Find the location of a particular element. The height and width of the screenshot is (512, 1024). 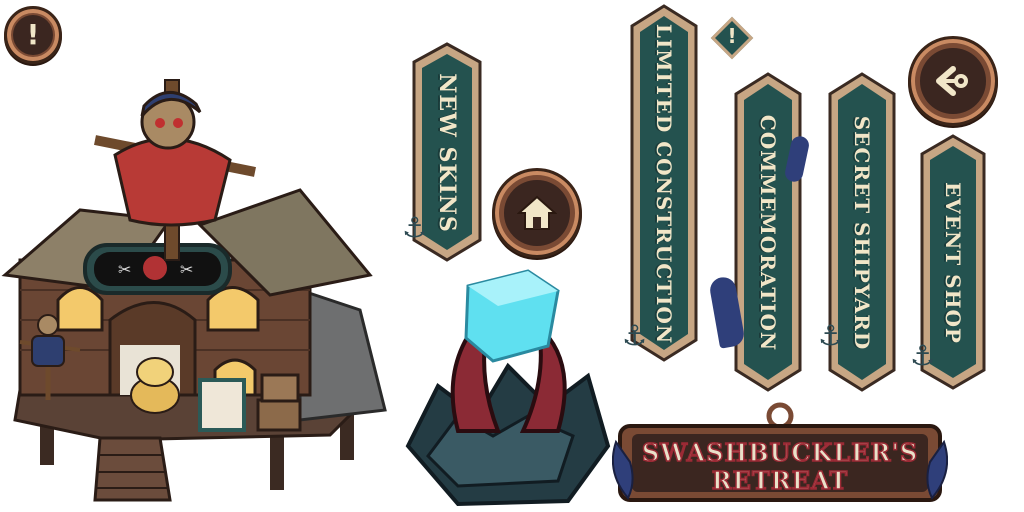

limited-construction-banner: LIMITED CONSTRUCTION ⚓ is located at coordinates (661, 184).